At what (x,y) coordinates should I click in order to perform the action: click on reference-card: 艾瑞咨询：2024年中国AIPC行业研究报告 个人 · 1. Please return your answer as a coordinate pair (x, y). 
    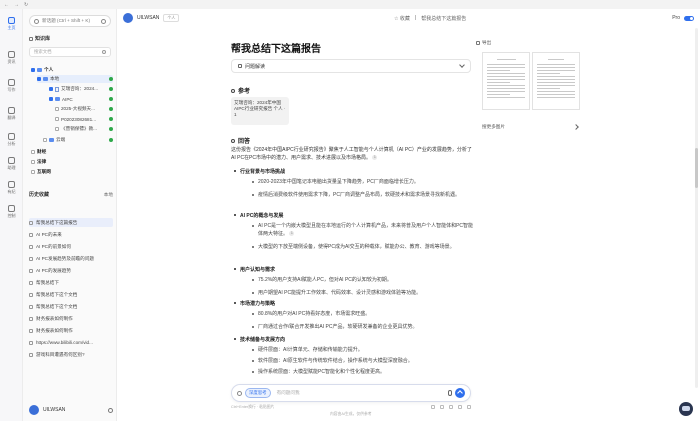
    Looking at the image, I should click on (260, 111).